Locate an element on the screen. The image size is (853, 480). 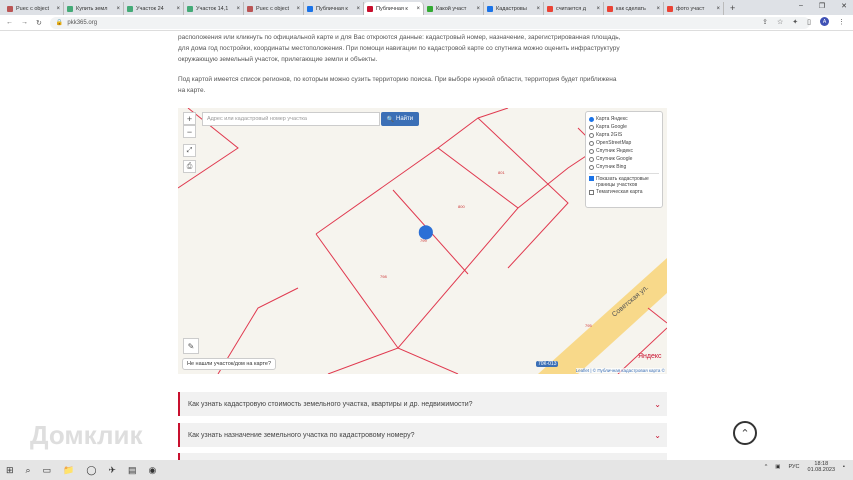
watermark: Домклик is located at coordinates (86, 435).